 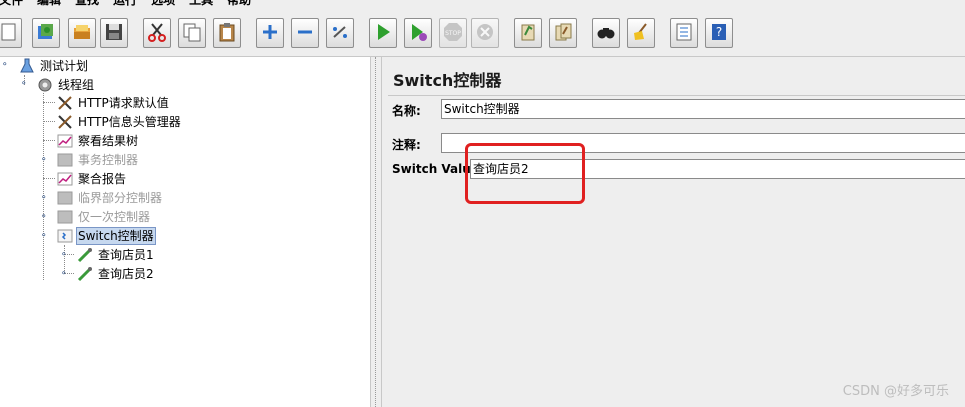 I want to click on tree-handle-once-only: ⚬, so click(x=44, y=217).